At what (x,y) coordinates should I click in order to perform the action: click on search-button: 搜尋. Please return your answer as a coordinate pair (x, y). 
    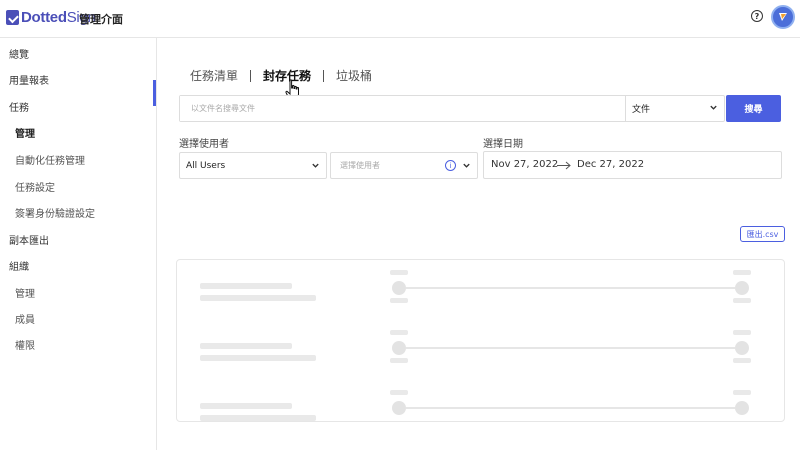
    Looking at the image, I should click on (753, 108).